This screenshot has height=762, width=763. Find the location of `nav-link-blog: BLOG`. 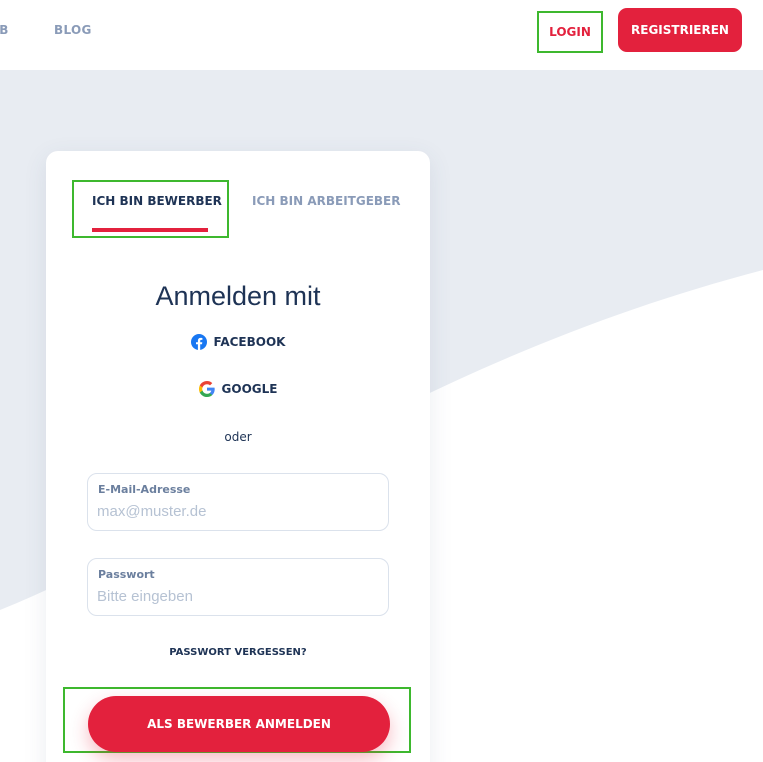

nav-link-blog: BLOG is located at coordinates (73, 30).